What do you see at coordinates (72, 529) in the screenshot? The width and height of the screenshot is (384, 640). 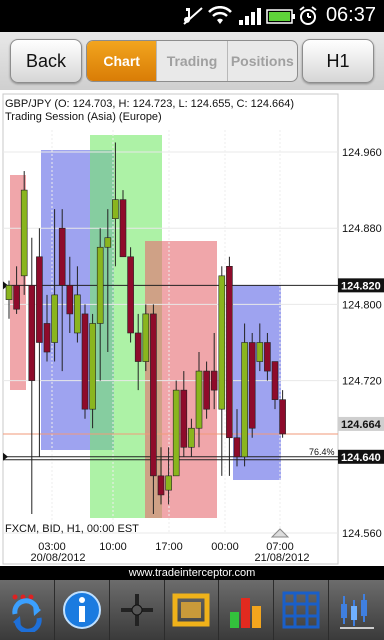 I see `chart-footer-source: FXCM, BID, H1, 00:00 EST` at bounding box center [72, 529].